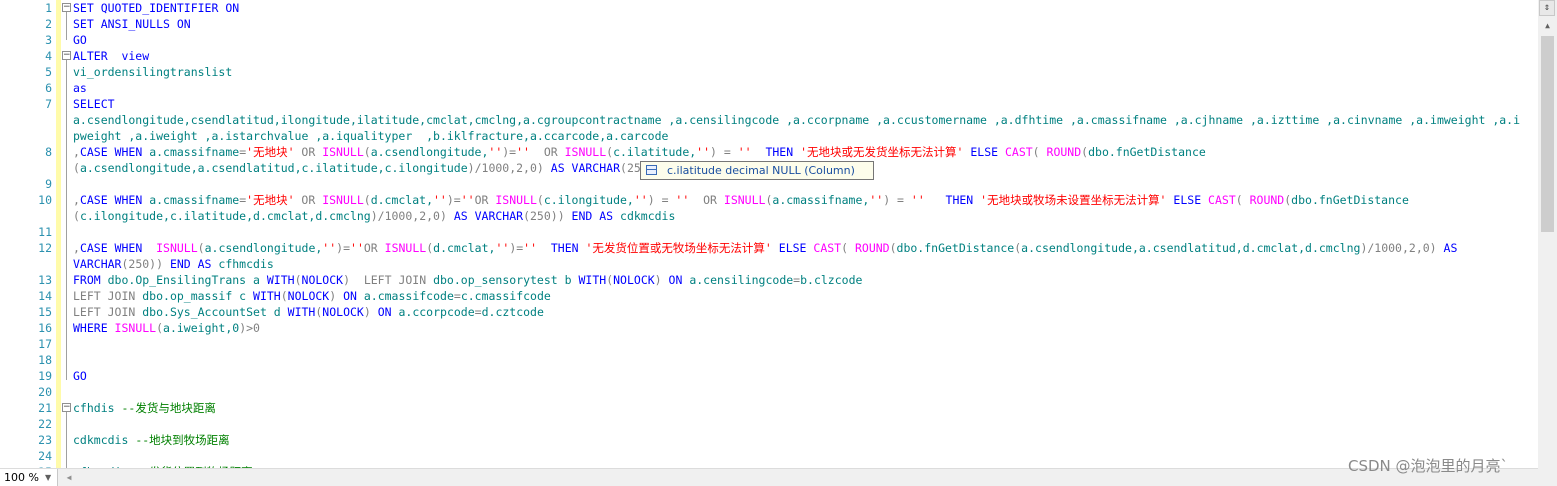 The image size is (1557, 486). Describe the element at coordinates (45, 360) in the screenshot. I see `line-number: 18` at that location.